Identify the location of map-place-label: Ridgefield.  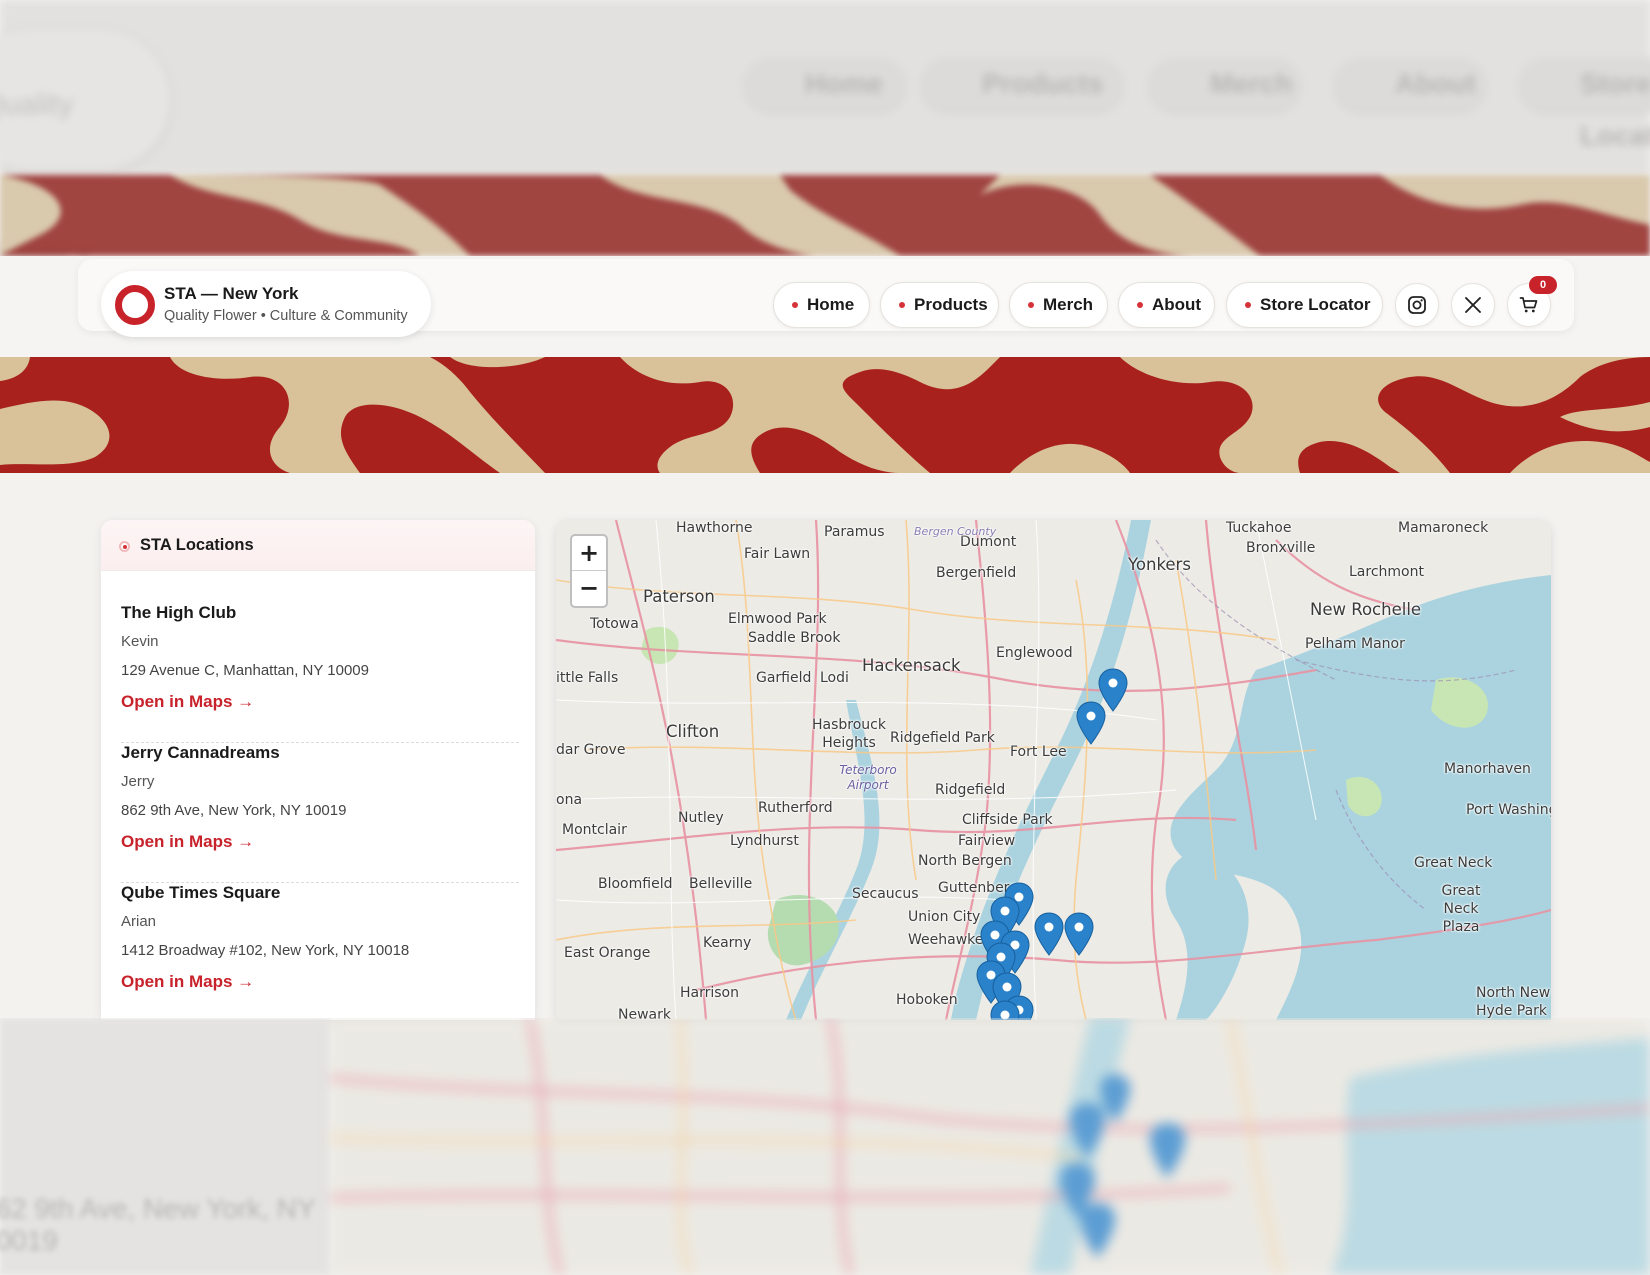
(970, 790).